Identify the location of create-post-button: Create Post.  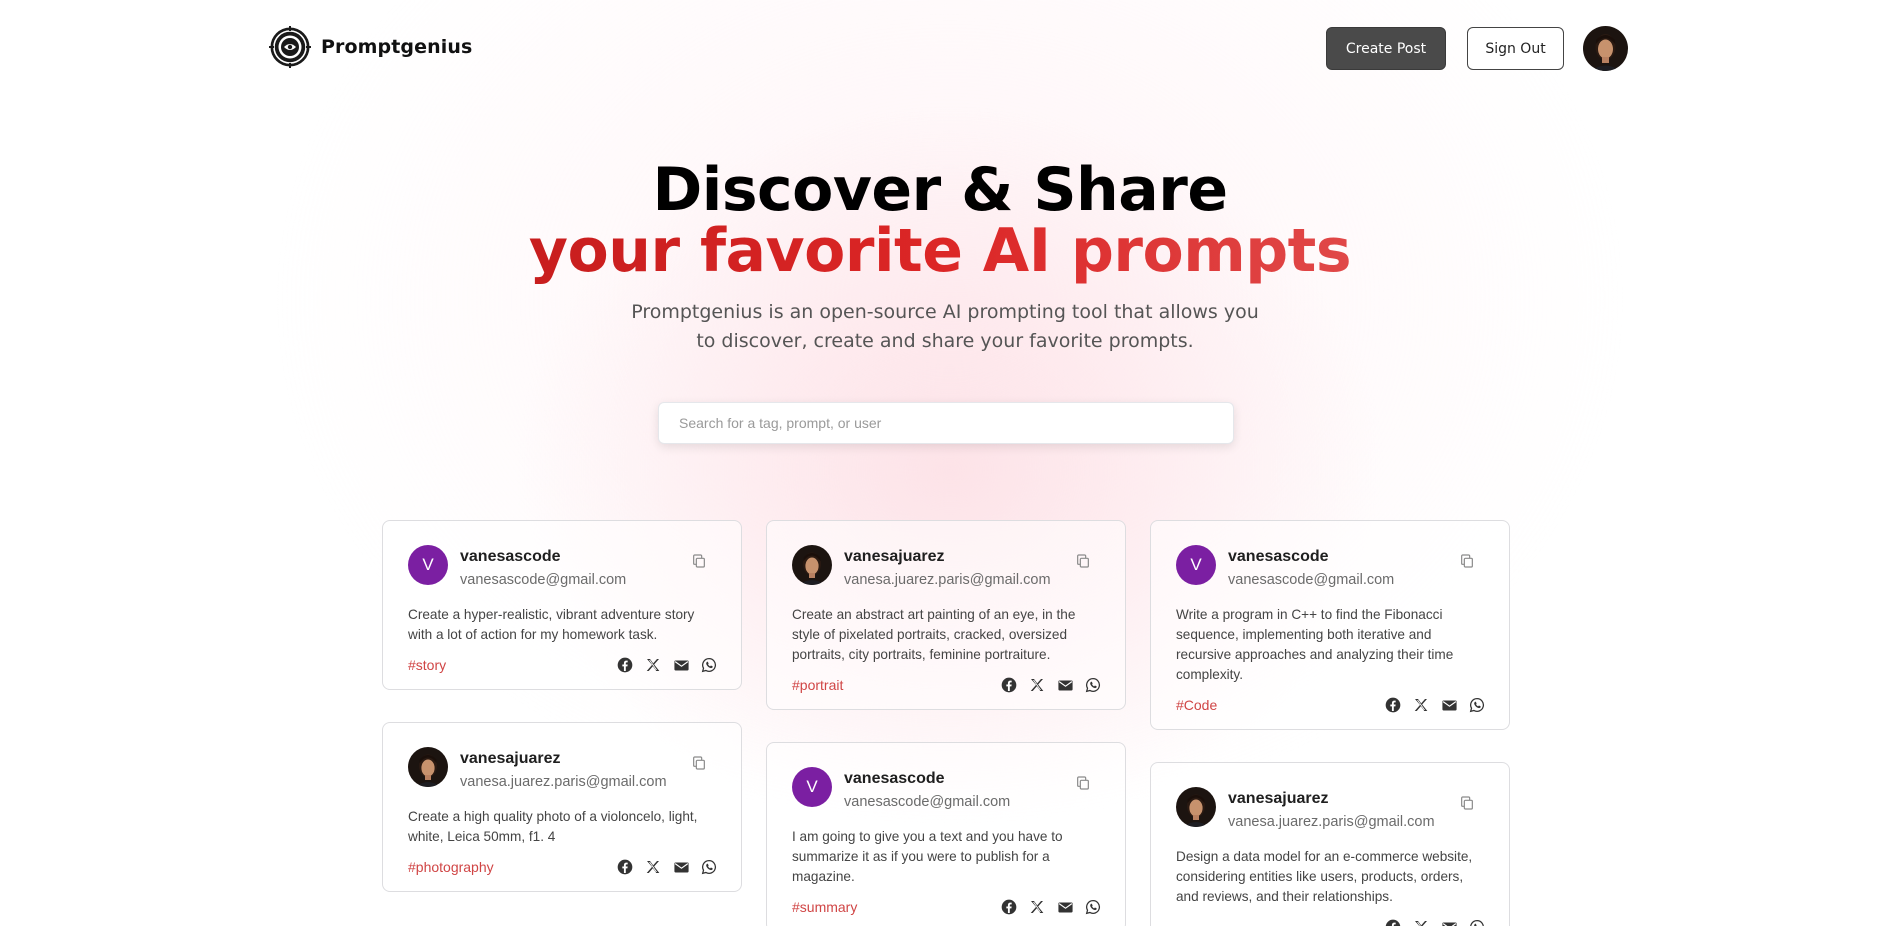
(1386, 48).